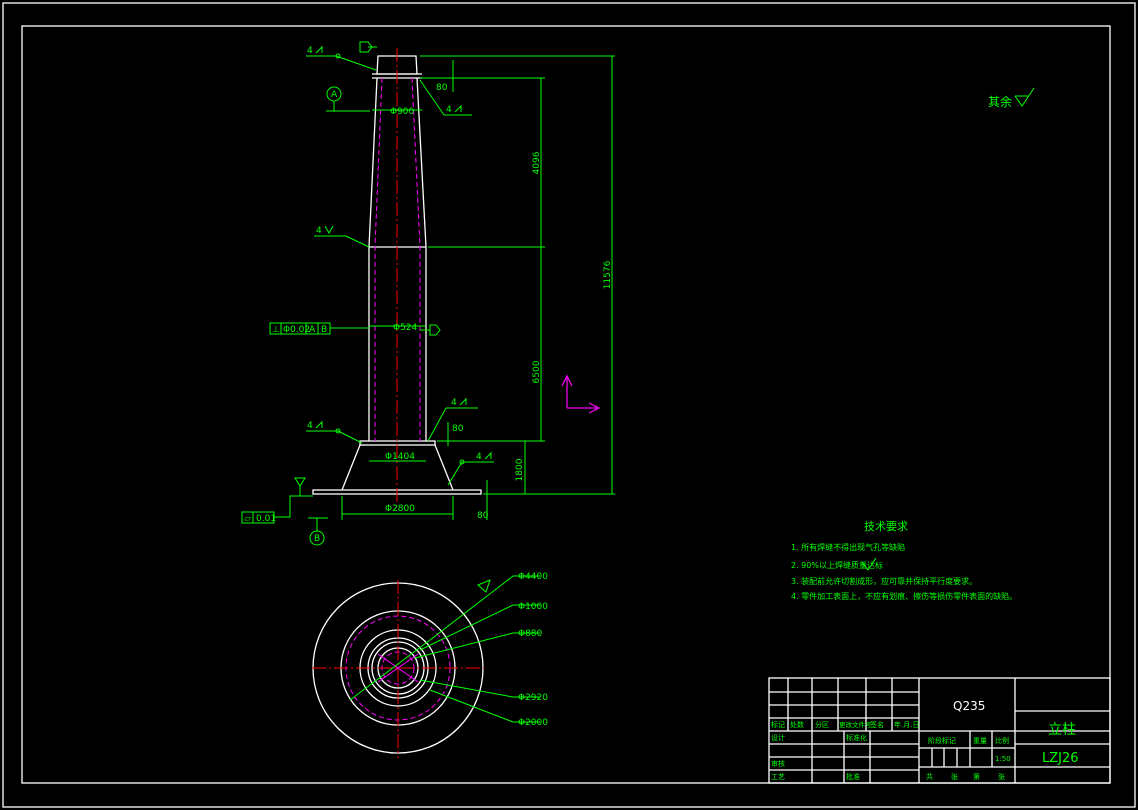 This screenshot has height=810, width=1138. I want to click on material: Q235, so click(969, 706).